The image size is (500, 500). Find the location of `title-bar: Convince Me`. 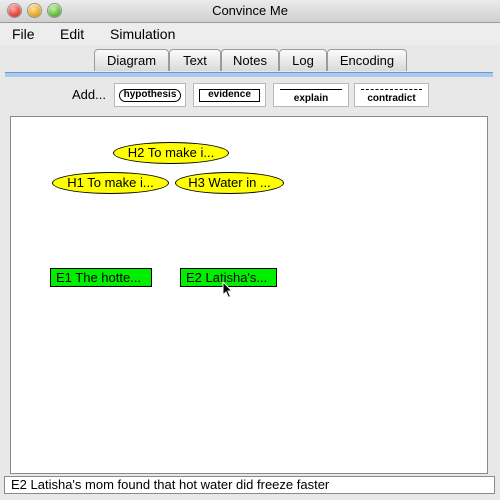

title-bar: Convince Me is located at coordinates (250, 11).